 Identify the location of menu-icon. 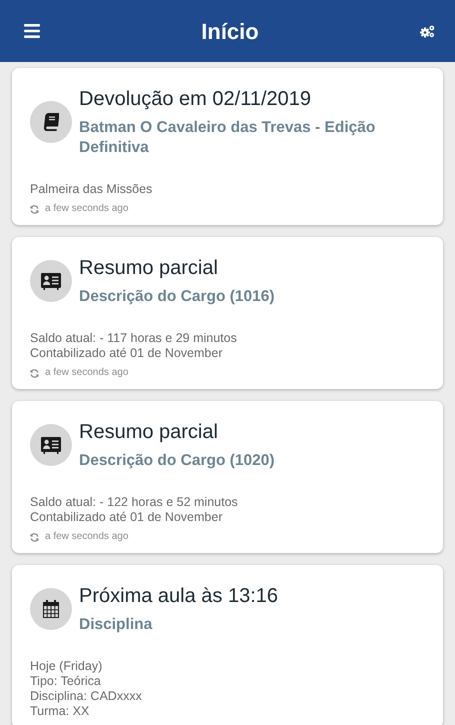
(32, 31).